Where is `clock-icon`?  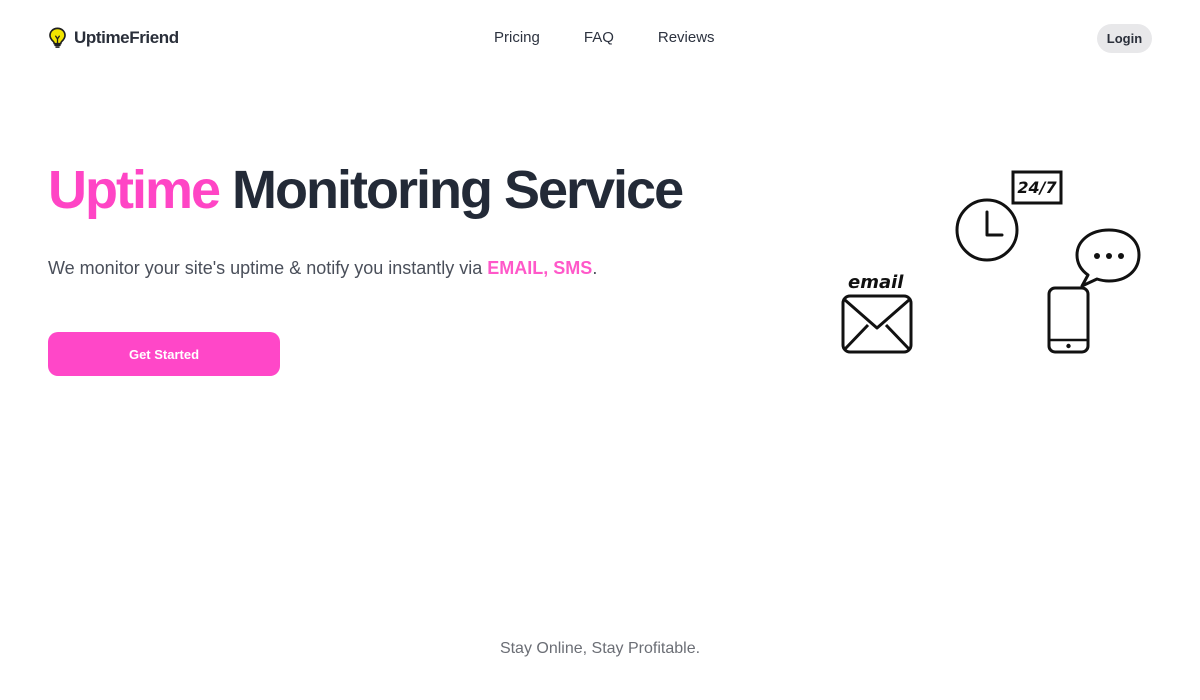 clock-icon is located at coordinates (987, 230).